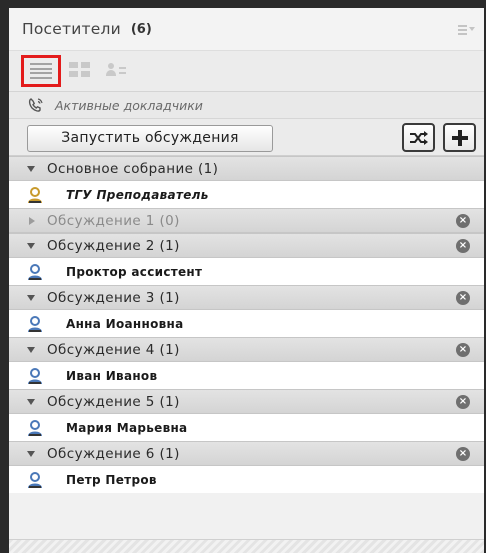  What do you see at coordinates (32, 220) in the screenshot?
I see `collapsed-arrow-icon` at bounding box center [32, 220].